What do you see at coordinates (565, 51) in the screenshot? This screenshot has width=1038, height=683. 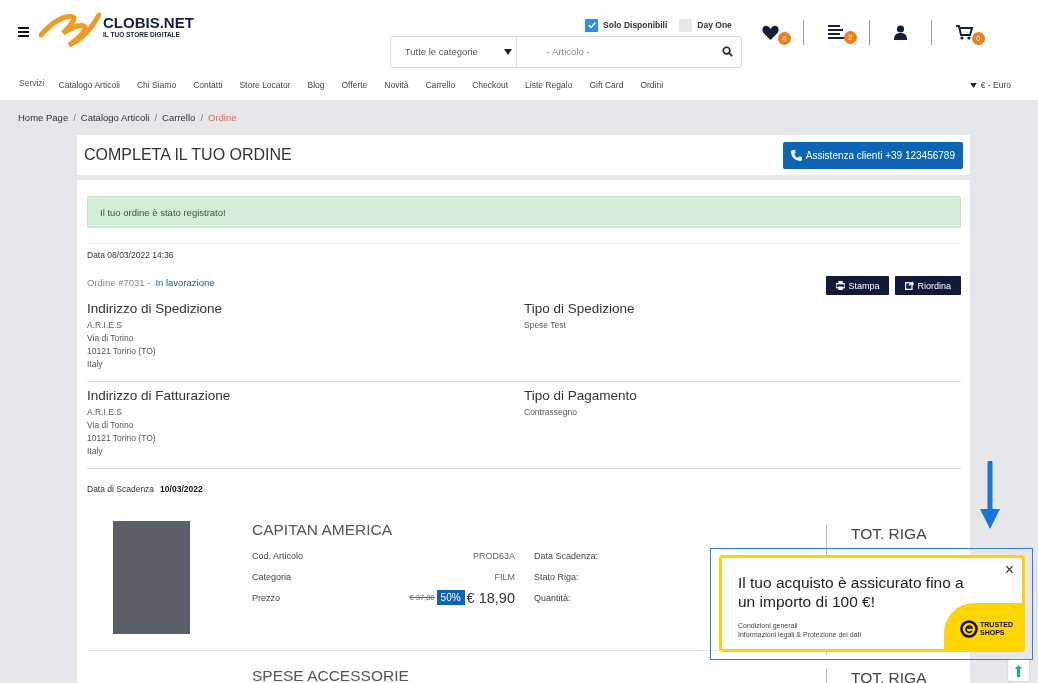 I see `search-bar: Tutte le categorie - Articolo -` at bounding box center [565, 51].